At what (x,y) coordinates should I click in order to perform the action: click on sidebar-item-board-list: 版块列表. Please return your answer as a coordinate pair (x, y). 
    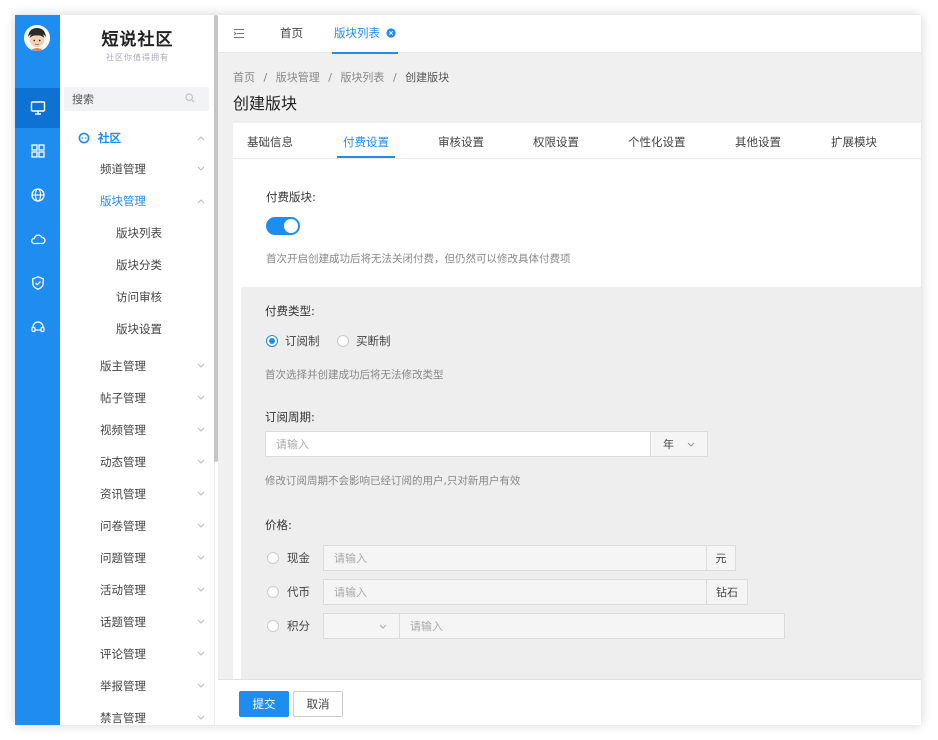
    Looking at the image, I should click on (137, 233).